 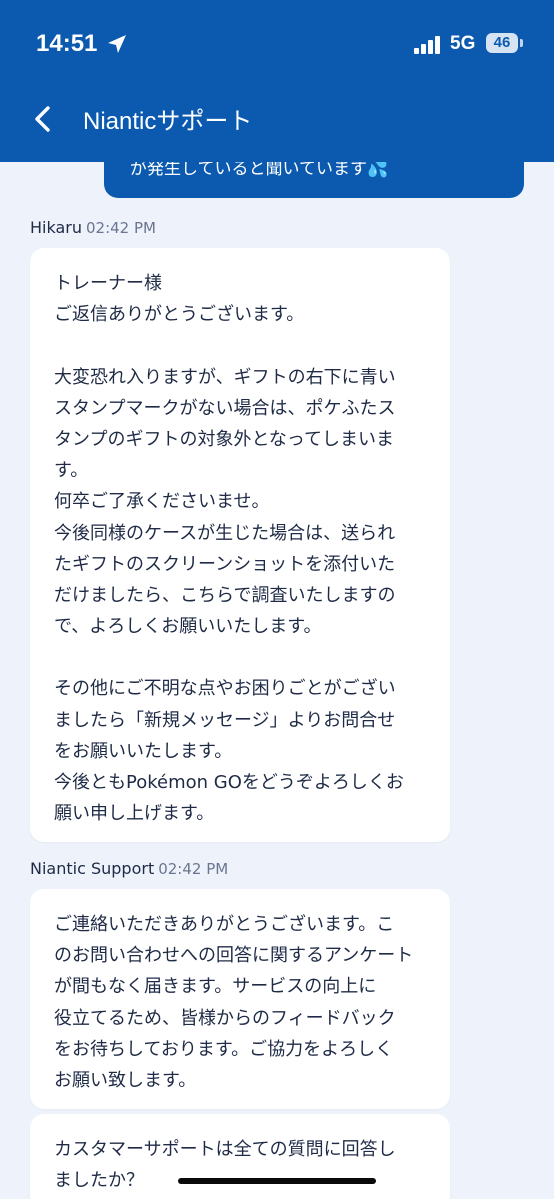 I want to click on message-line: をお願いいたします。, so click(x=143, y=751).